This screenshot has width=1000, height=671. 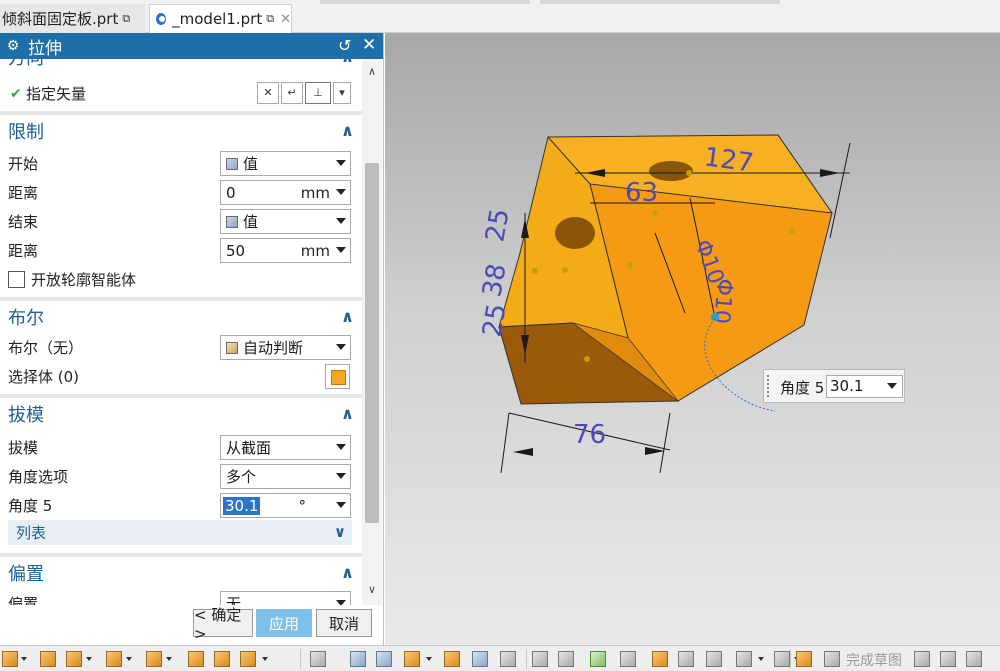 I want to click on reverse-direction-icon: ✕, so click(x=268, y=92).